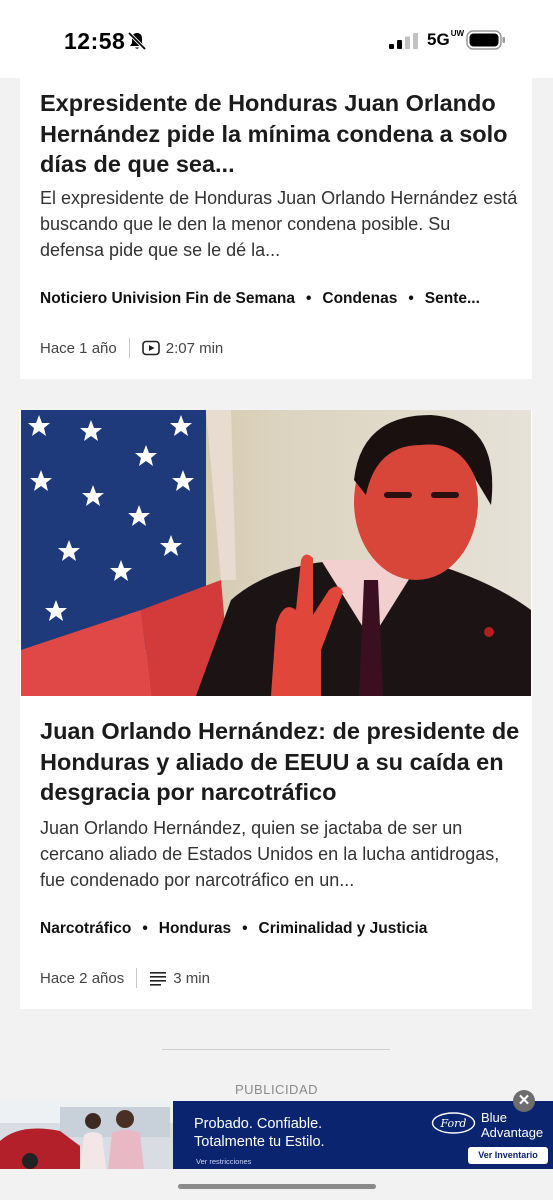  What do you see at coordinates (167, 298) in the screenshot?
I see `tag-link: Noticiero Univision Fin de Semana` at bounding box center [167, 298].